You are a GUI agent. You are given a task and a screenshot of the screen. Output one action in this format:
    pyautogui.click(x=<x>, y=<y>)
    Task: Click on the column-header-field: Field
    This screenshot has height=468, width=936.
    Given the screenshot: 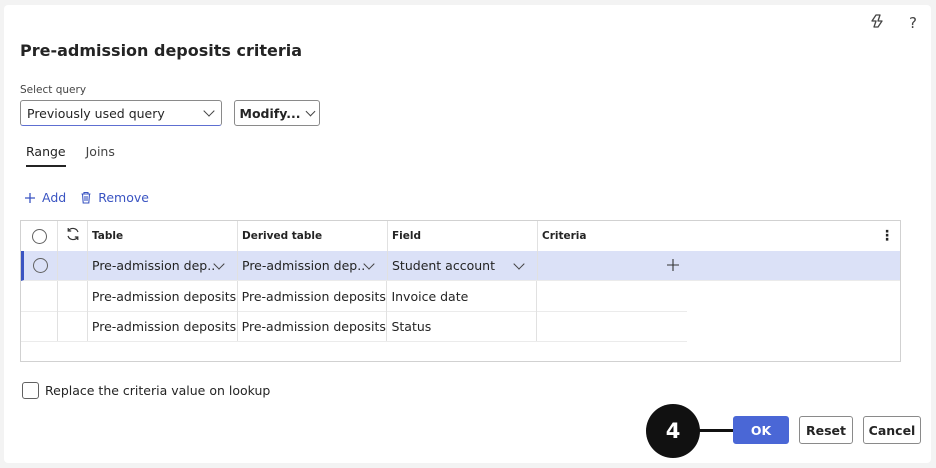 What is the action you would take?
    pyautogui.click(x=463, y=236)
    